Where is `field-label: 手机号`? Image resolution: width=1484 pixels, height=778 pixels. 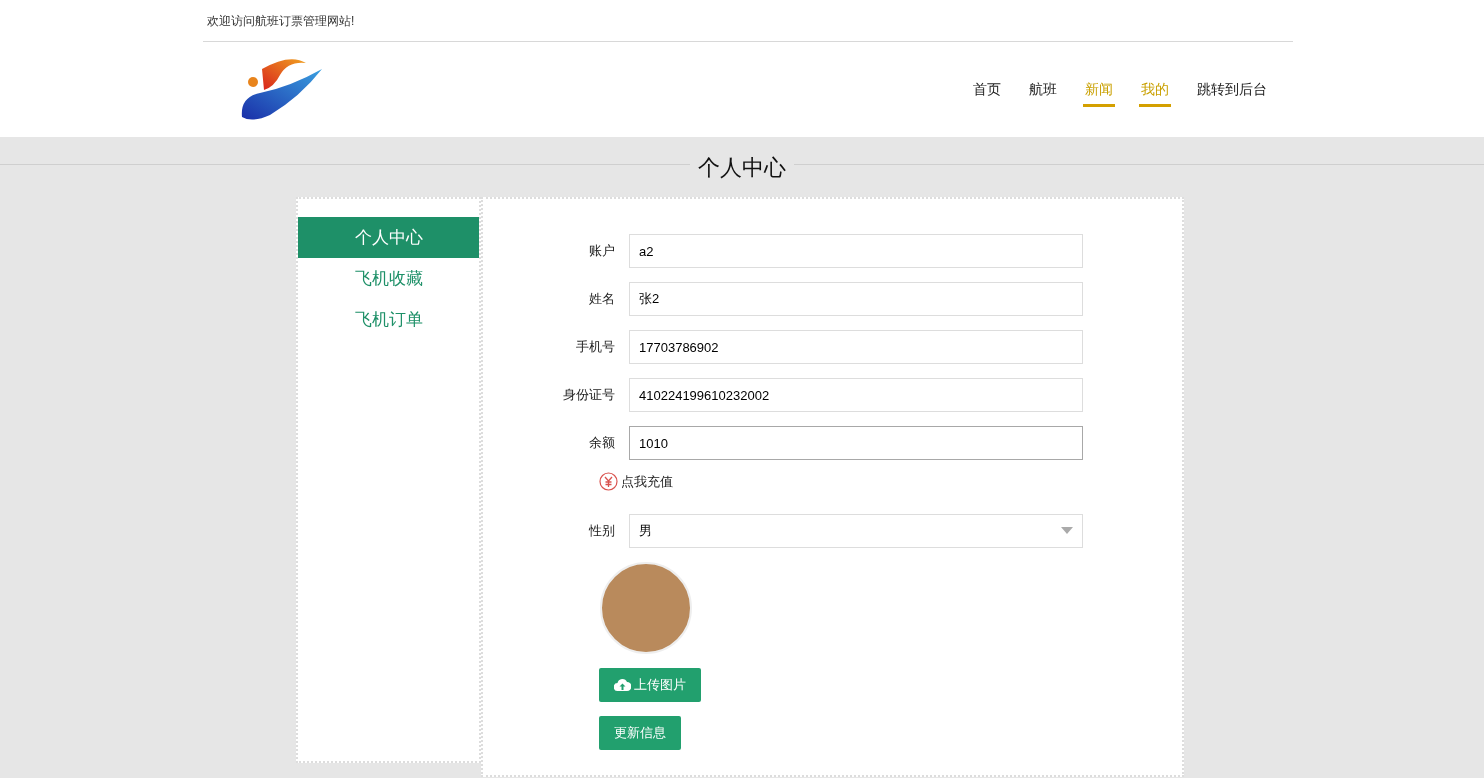
field-label: 手机号 is located at coordinates (595, 347).